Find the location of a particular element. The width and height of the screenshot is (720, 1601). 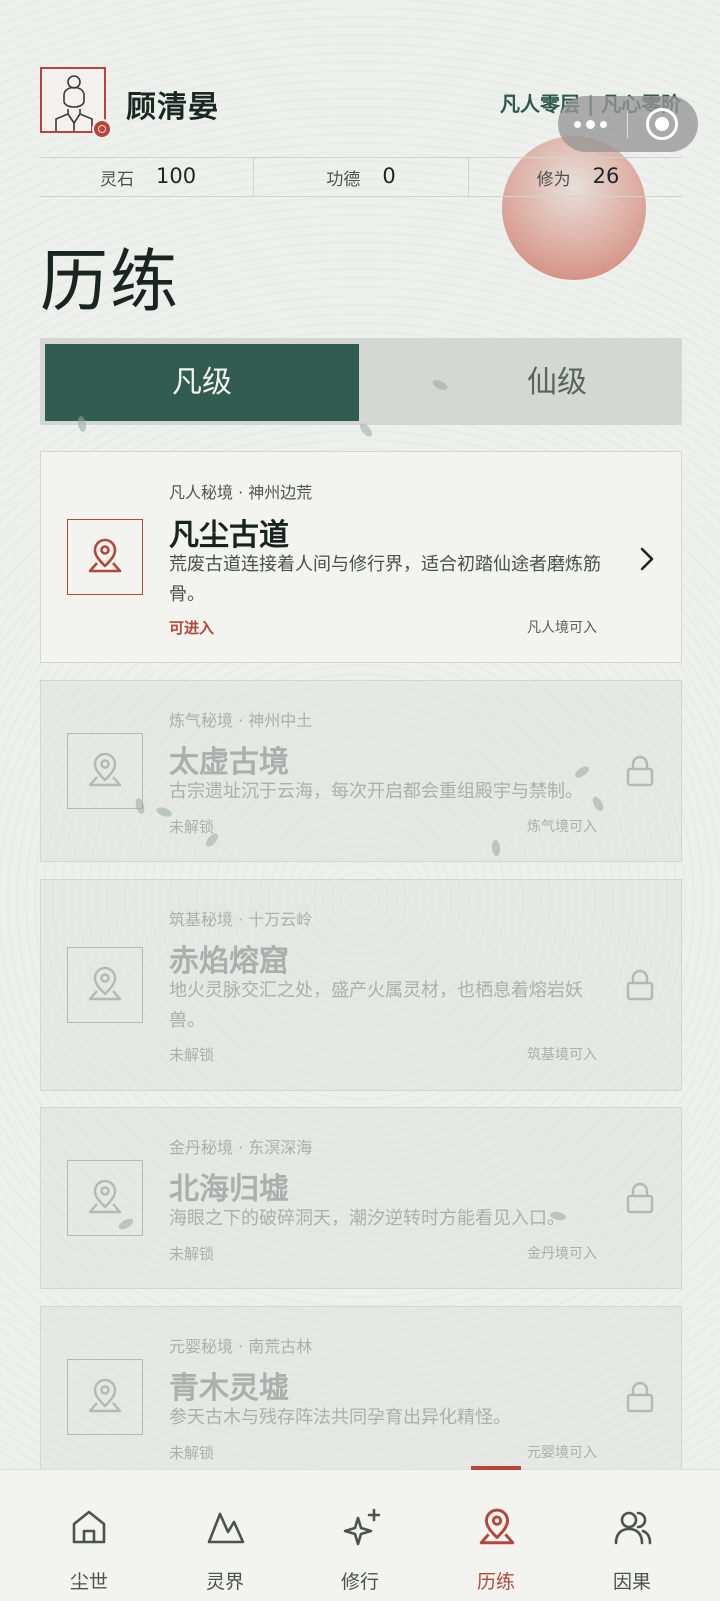

nav-item-spirit-realm: 灵界 is located at coordinates (225, 1535).